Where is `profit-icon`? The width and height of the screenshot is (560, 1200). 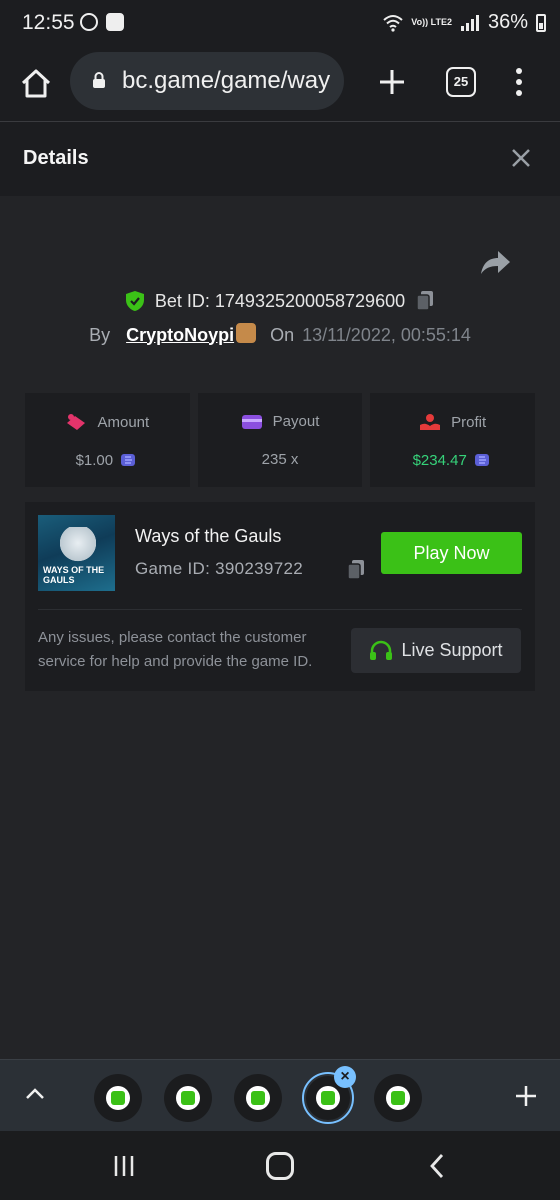 profit-icon is located at coordinates (430, 422).